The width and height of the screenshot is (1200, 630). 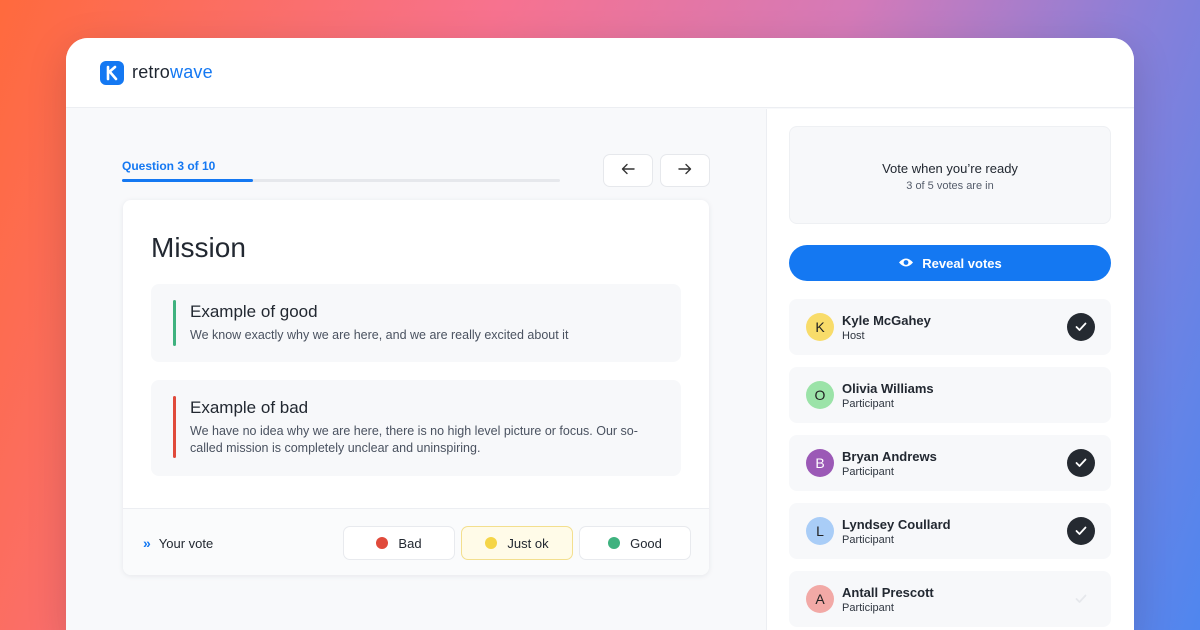 What do you see at coordinates (886, 320) in the screenshot?
I see `participant-name: Kyle McGahey` at bounding box center [886, 320].